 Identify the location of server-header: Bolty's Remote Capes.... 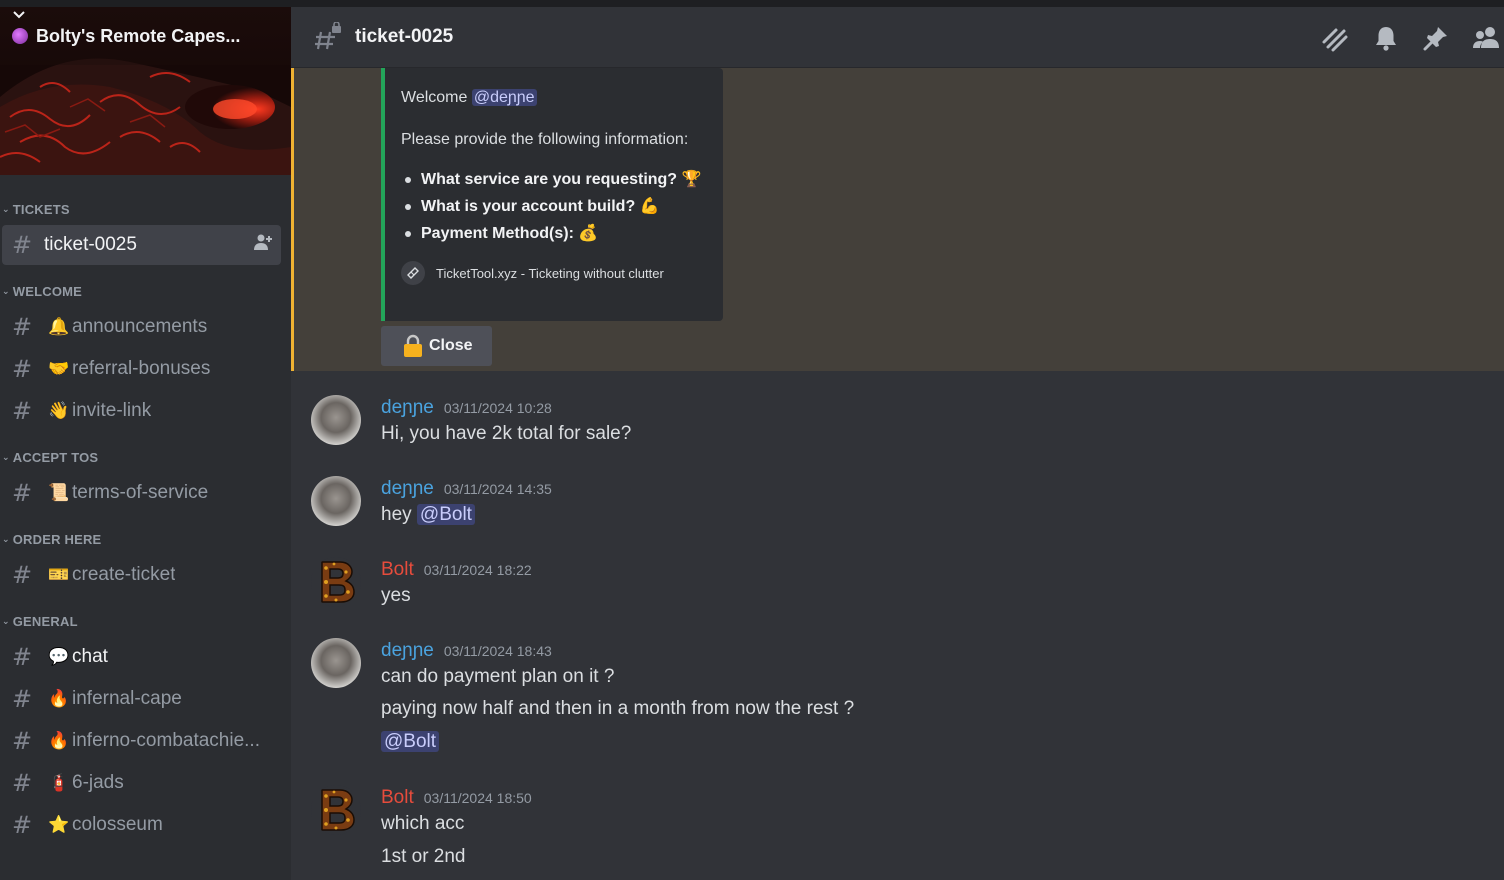
(145, 36).